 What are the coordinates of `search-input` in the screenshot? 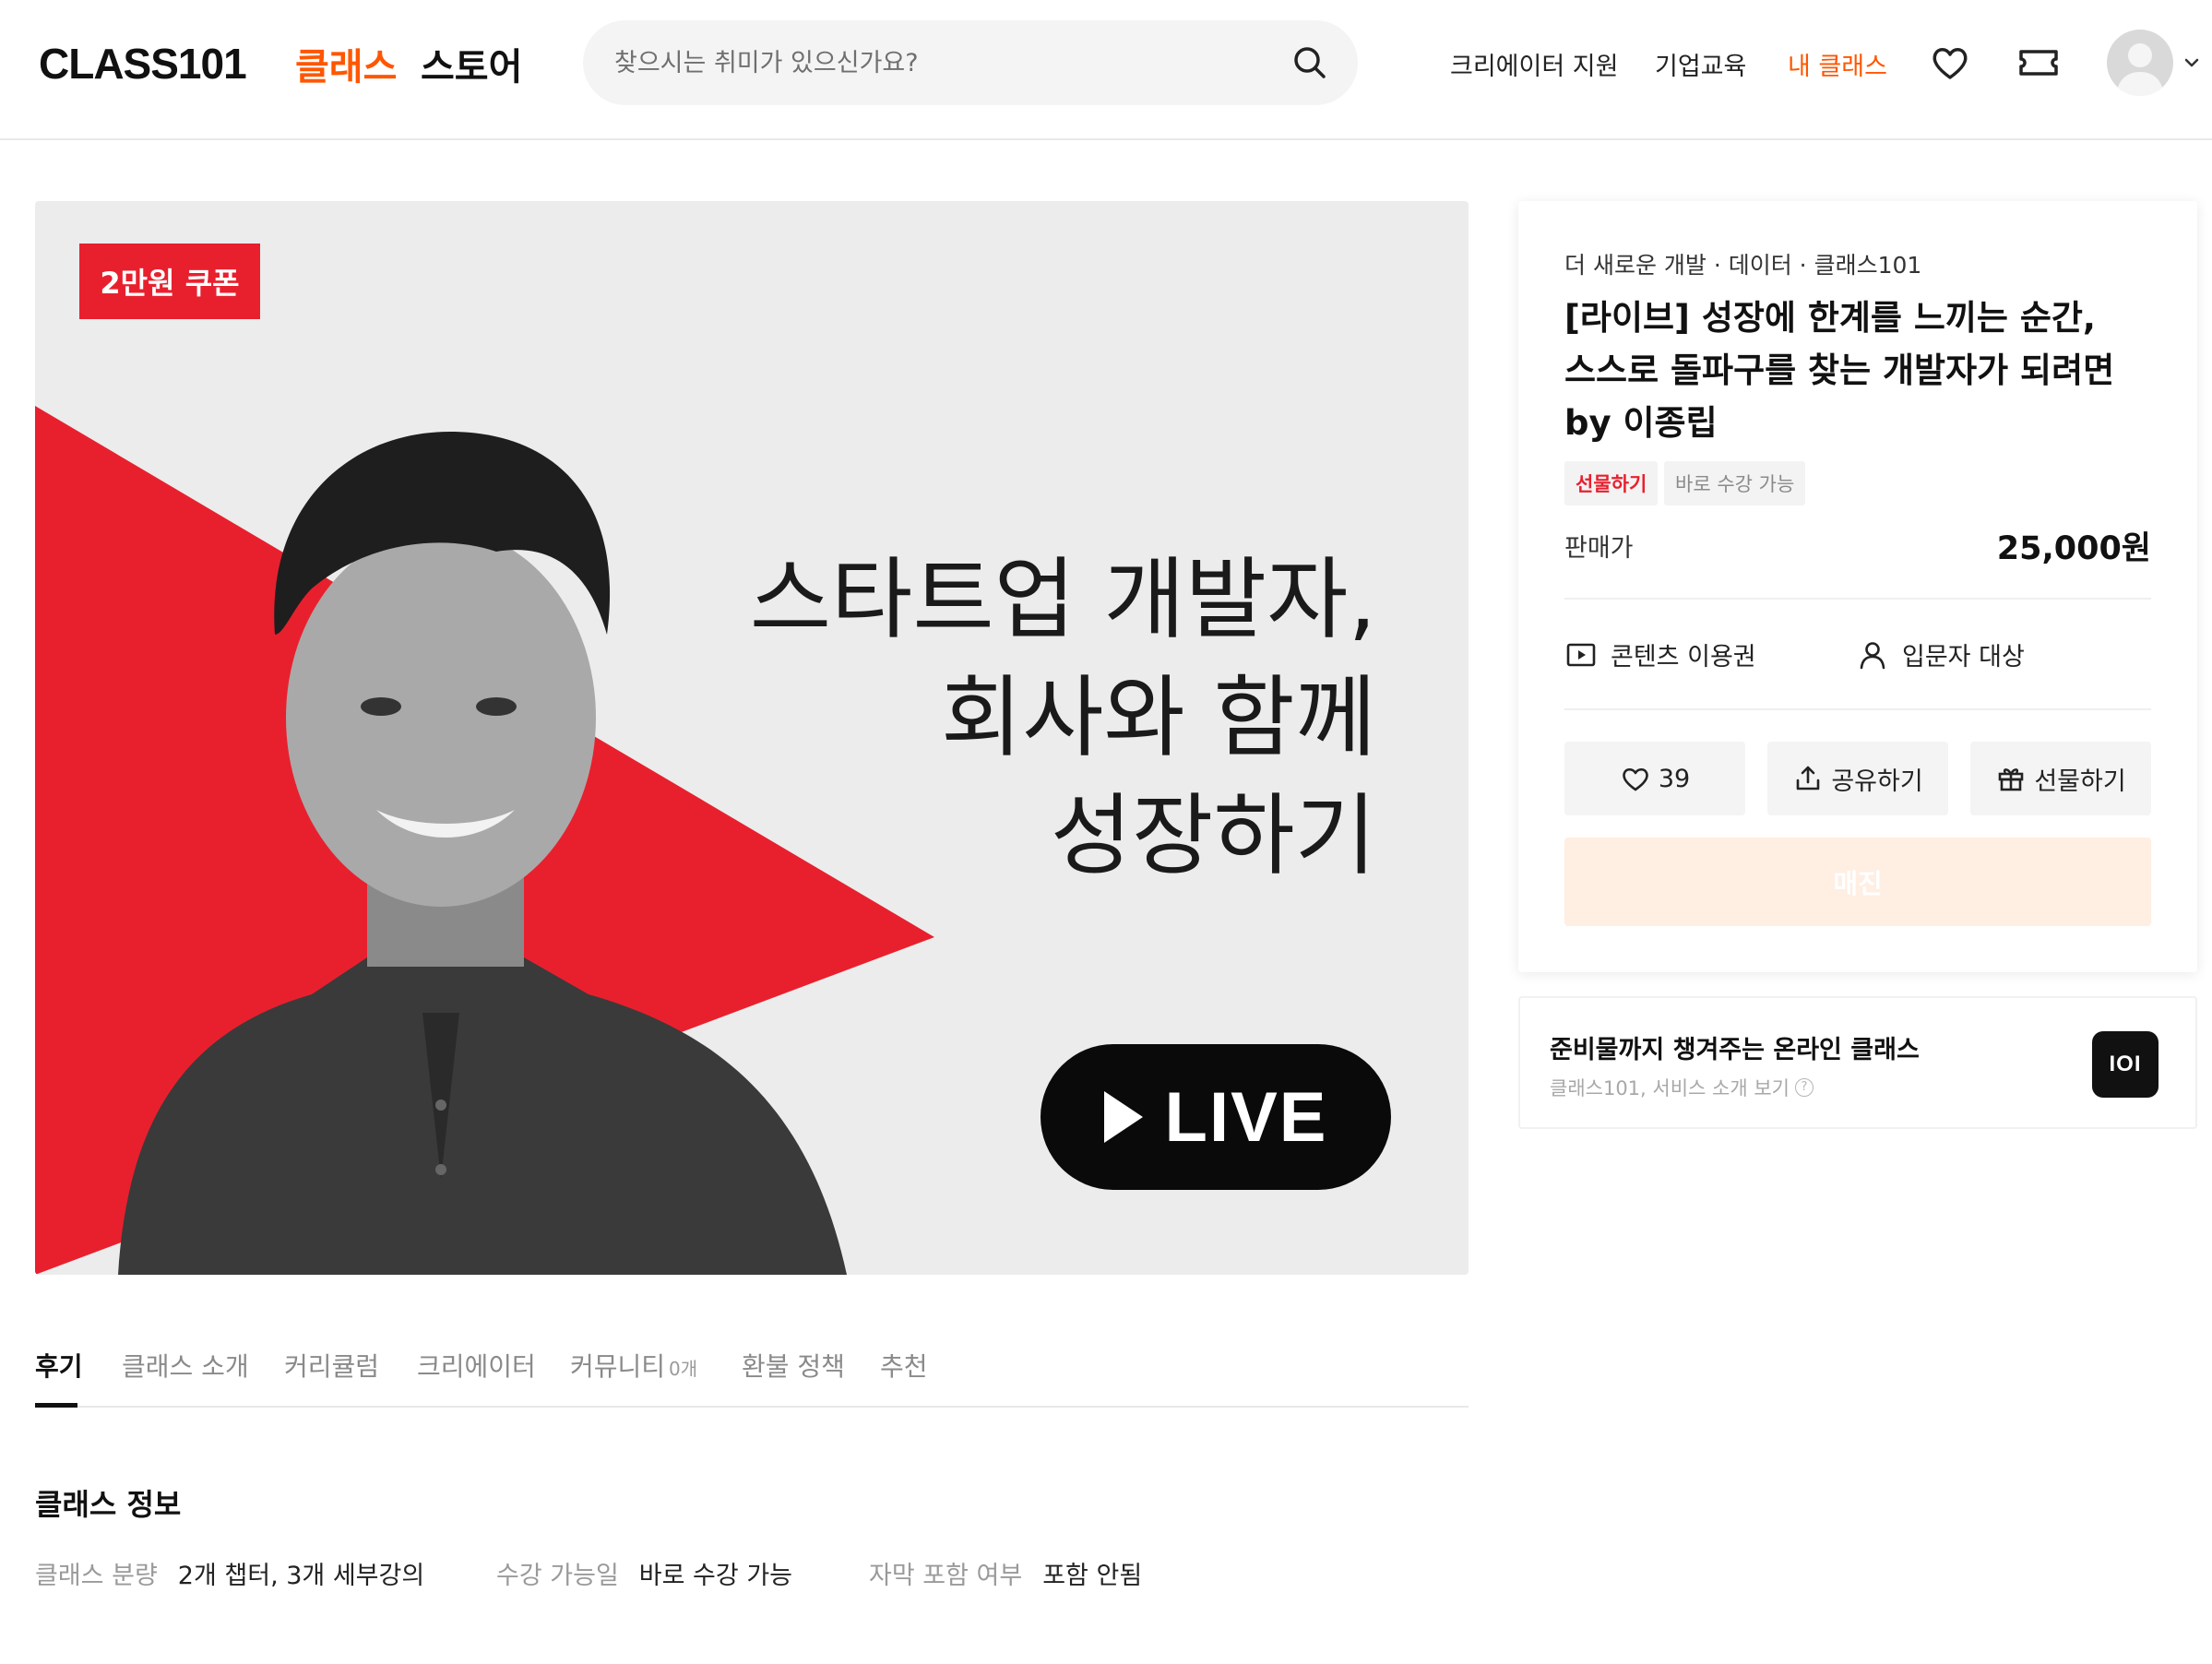 It's located at (937, 63).